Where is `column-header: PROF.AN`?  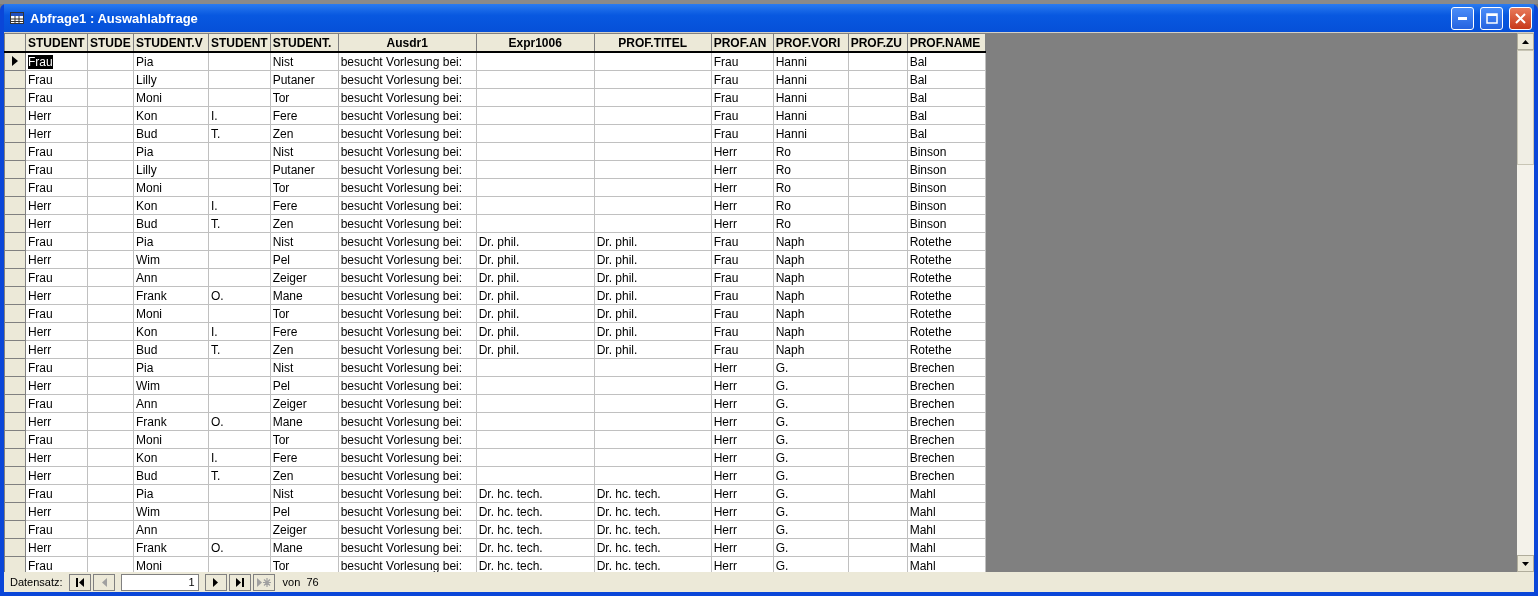
column-header: PROF.AN is located at coordinates (742, 42).